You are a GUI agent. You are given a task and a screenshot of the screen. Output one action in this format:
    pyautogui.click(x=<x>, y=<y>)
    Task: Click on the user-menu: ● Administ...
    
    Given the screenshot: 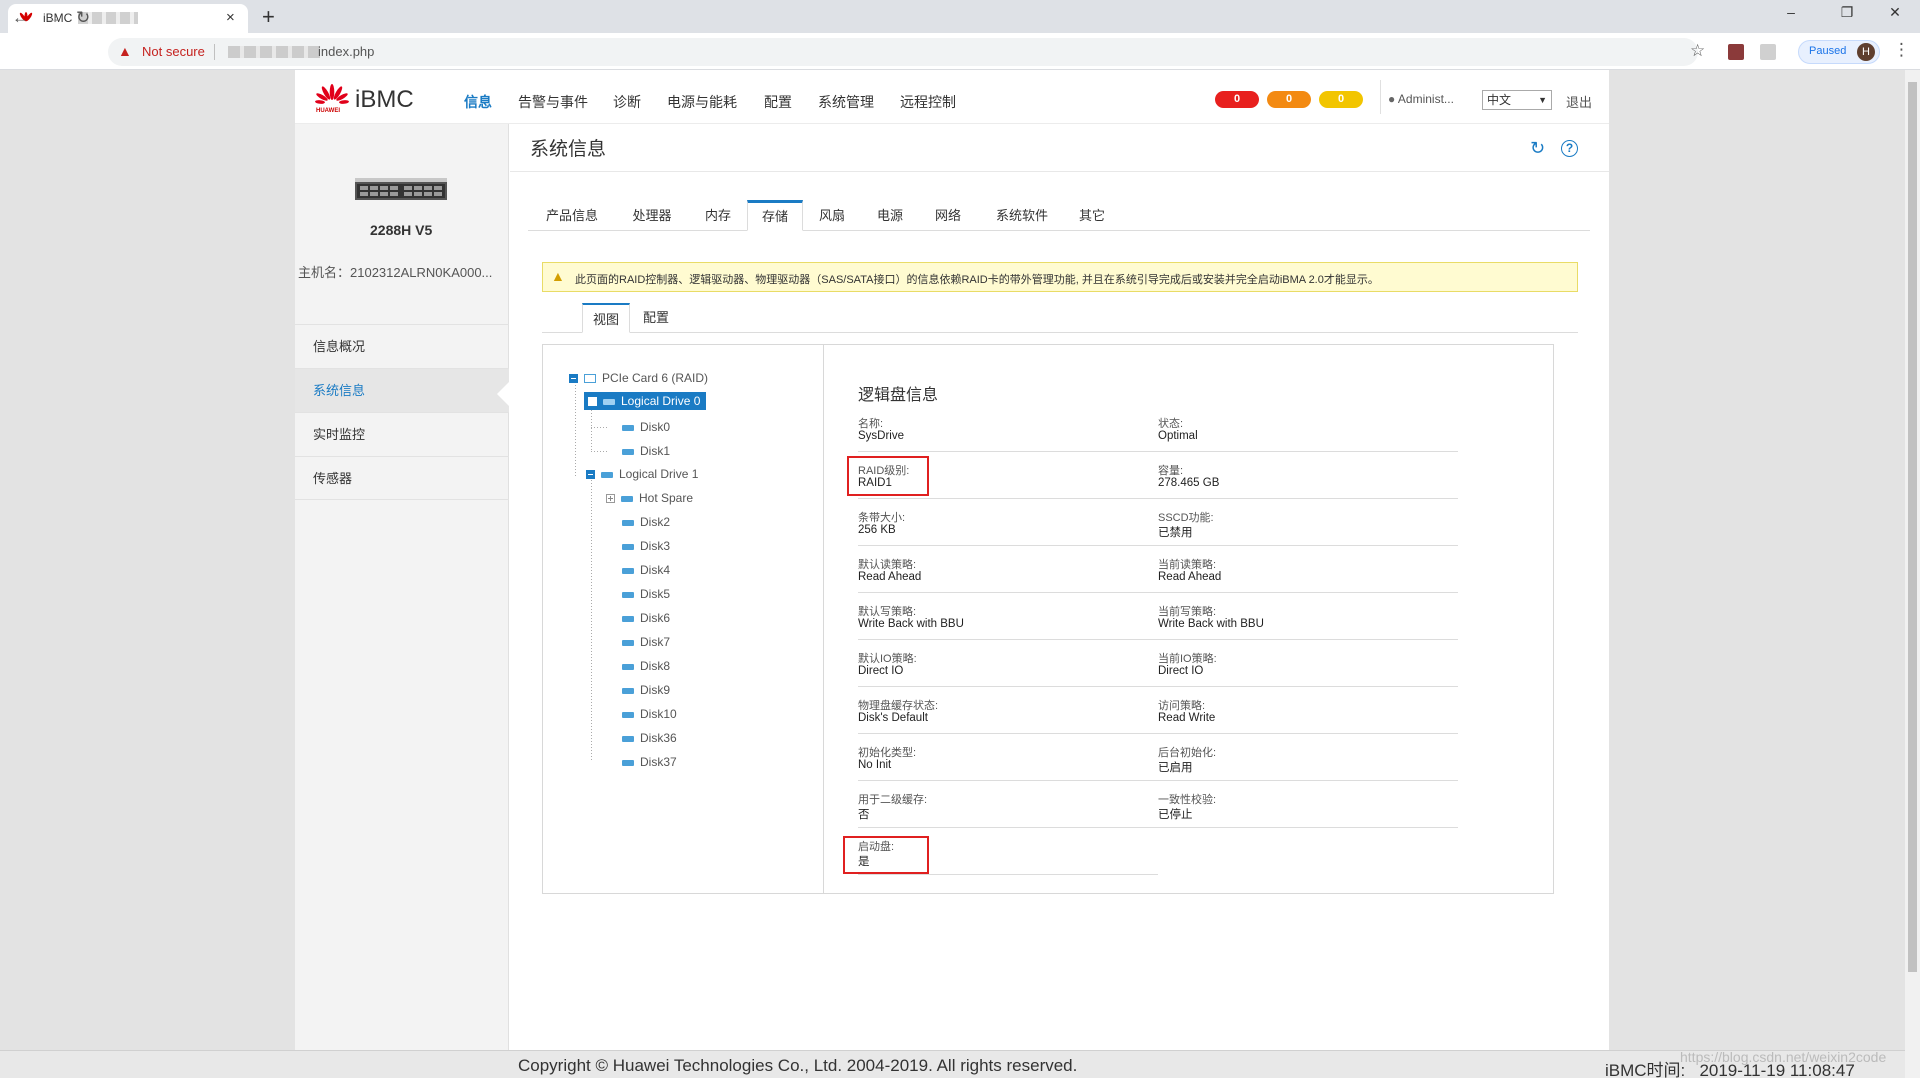 What is the action you would take?
    pyautogui.click(x=1421, y=99)
    